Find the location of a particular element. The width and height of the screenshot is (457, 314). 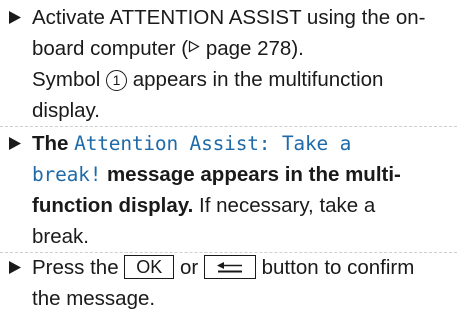

step-1-line-3b: appears in the multifunction is located at coordinates (255, 79).